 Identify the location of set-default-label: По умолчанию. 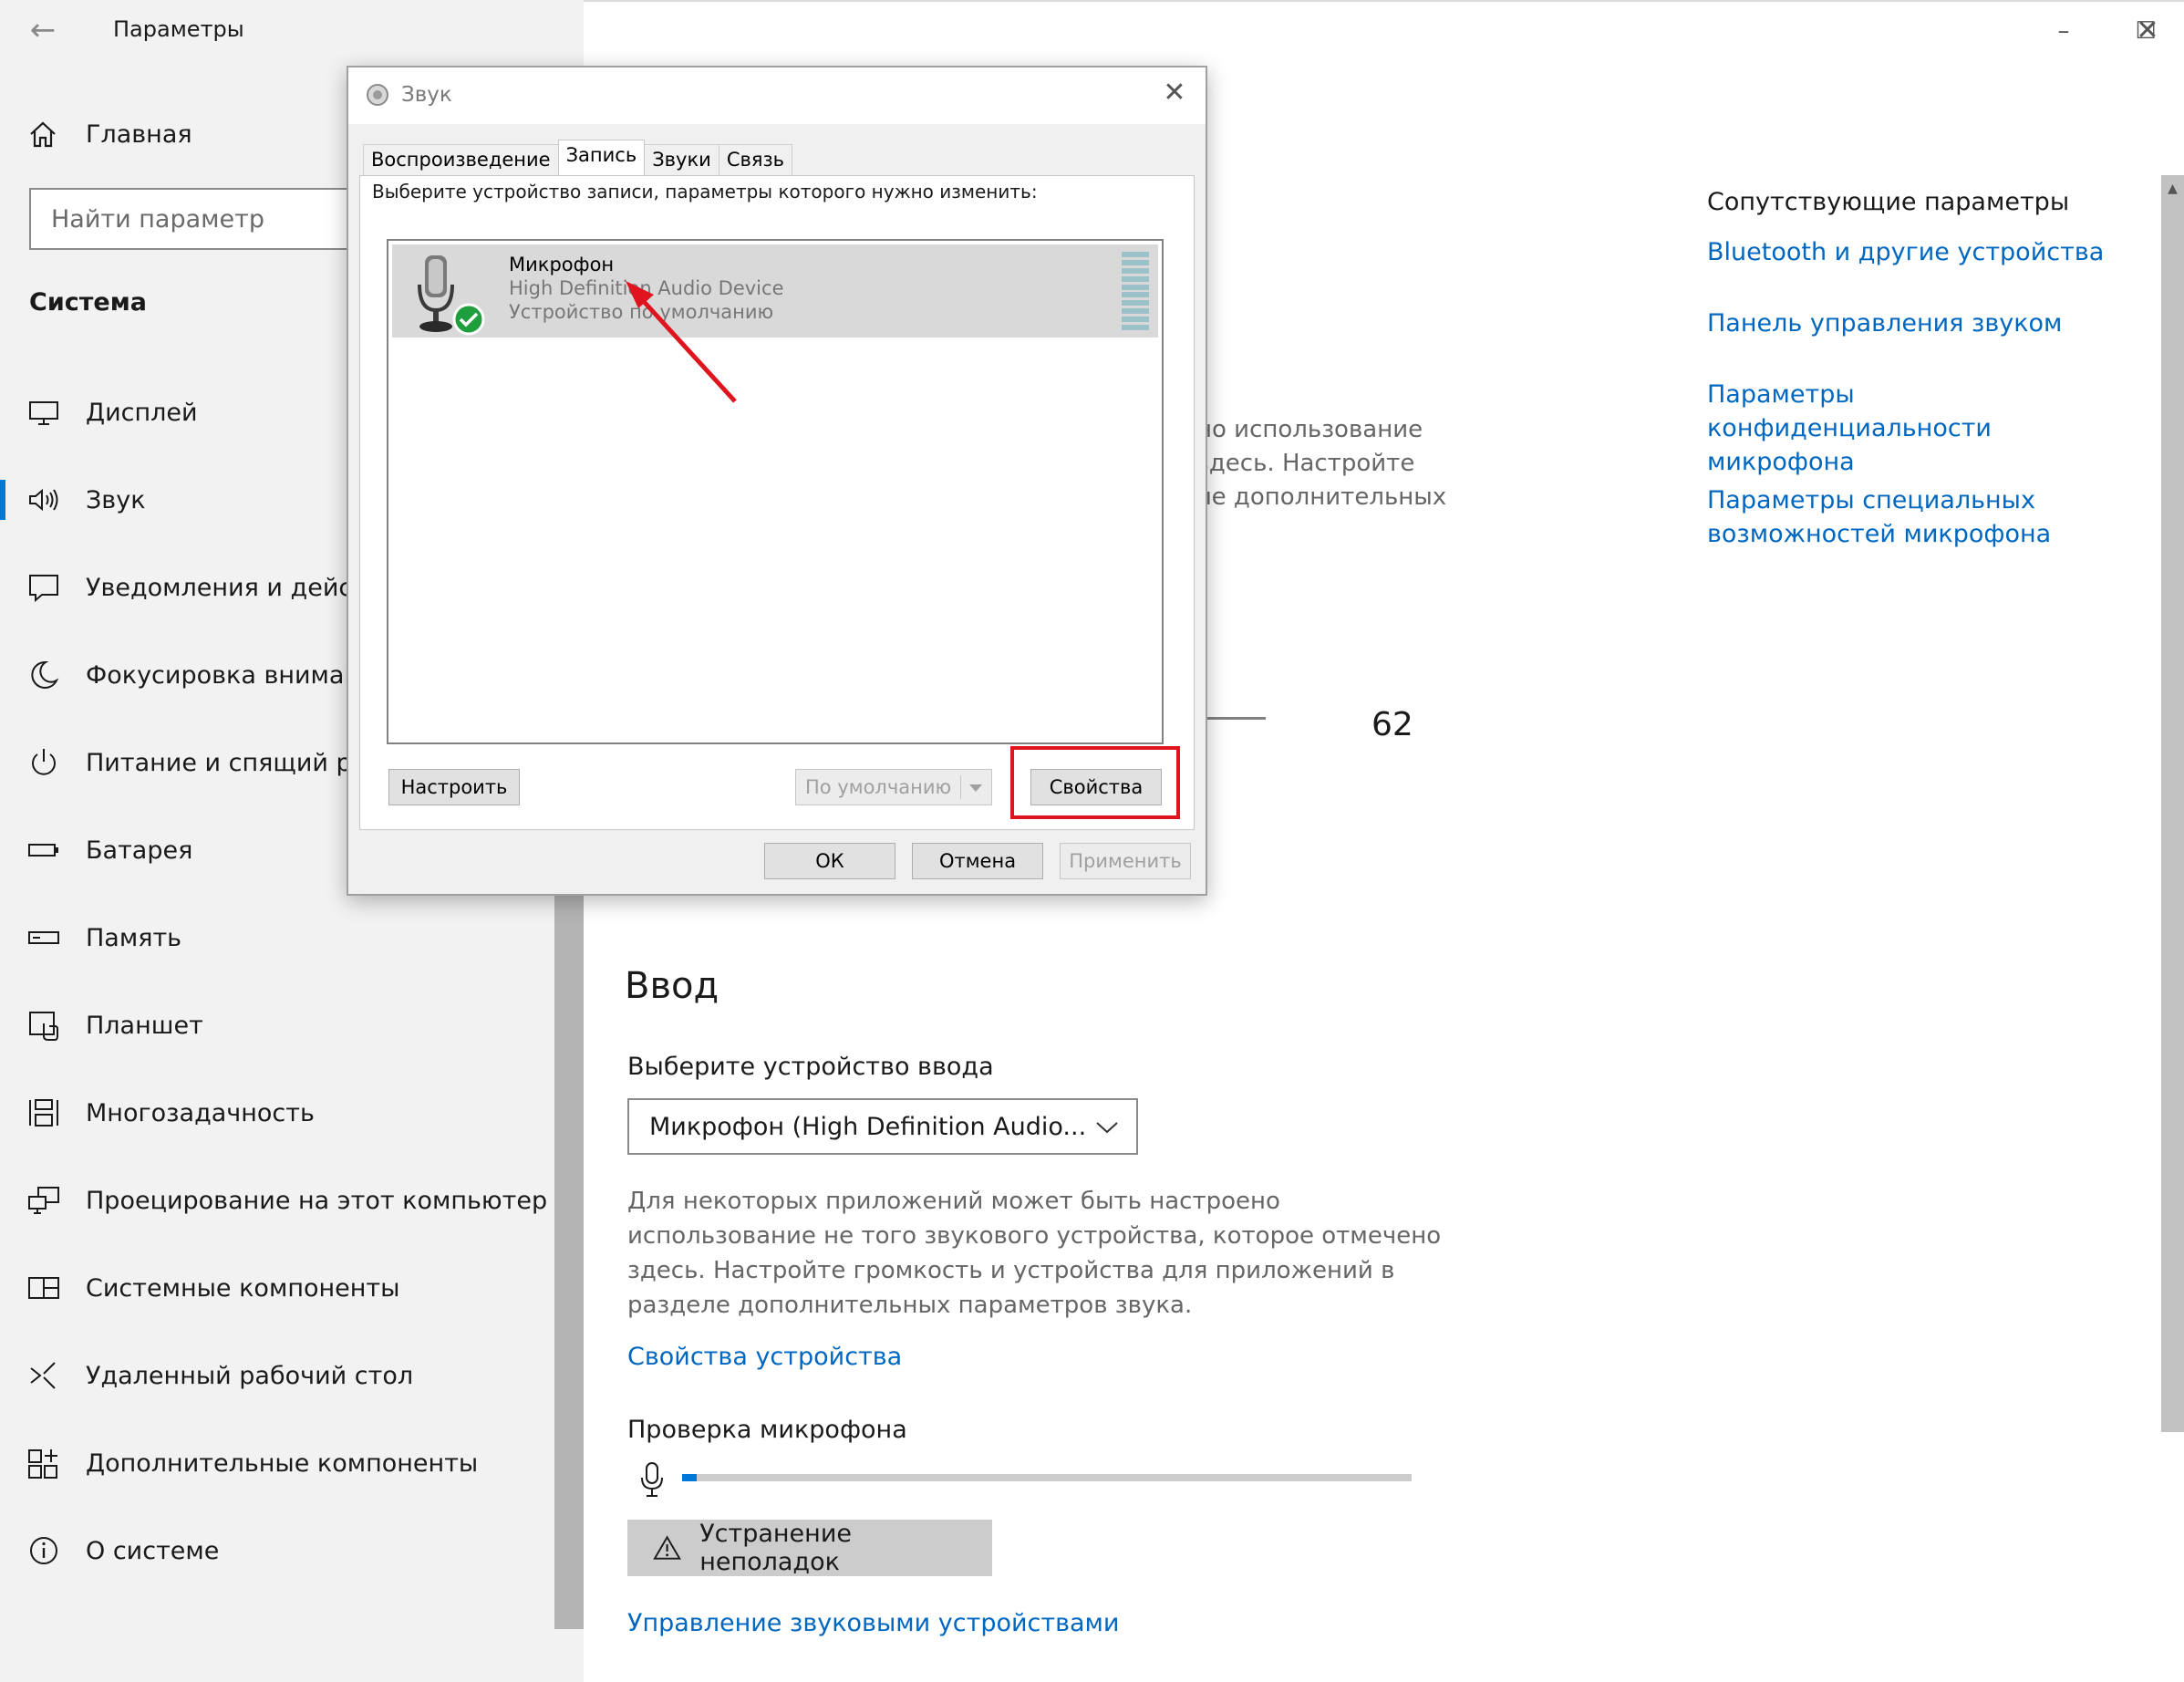
(879, 787).